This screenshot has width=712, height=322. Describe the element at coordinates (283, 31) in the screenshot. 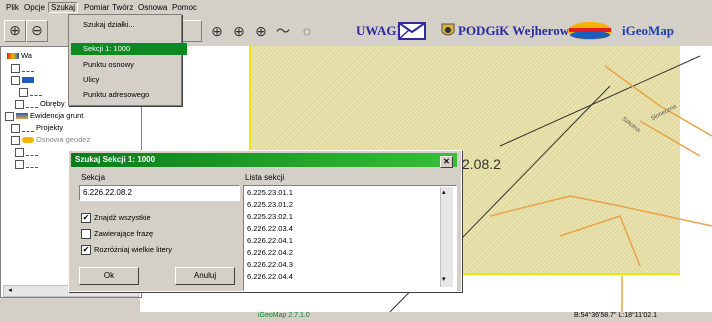

I see `polyline-icon: 〜` at that location.